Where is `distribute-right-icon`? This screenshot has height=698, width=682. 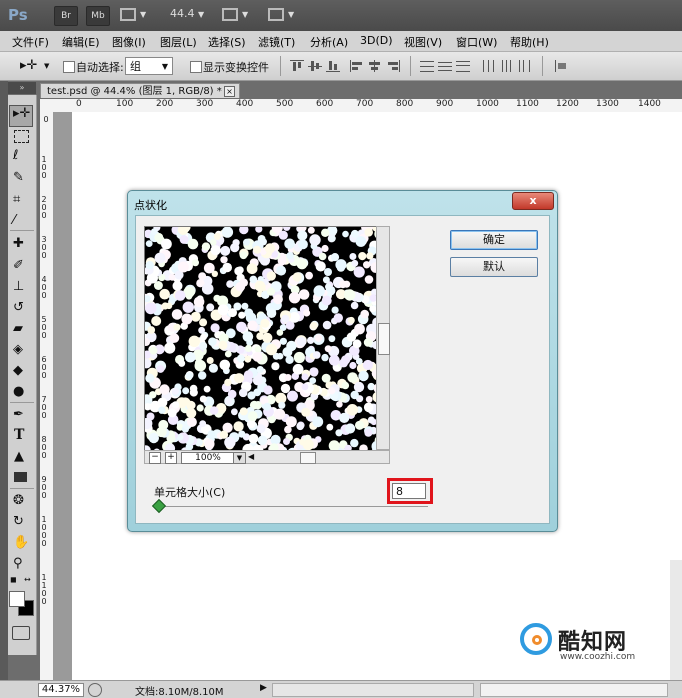 distribute-right-icon is located at coordinates (525, 66).